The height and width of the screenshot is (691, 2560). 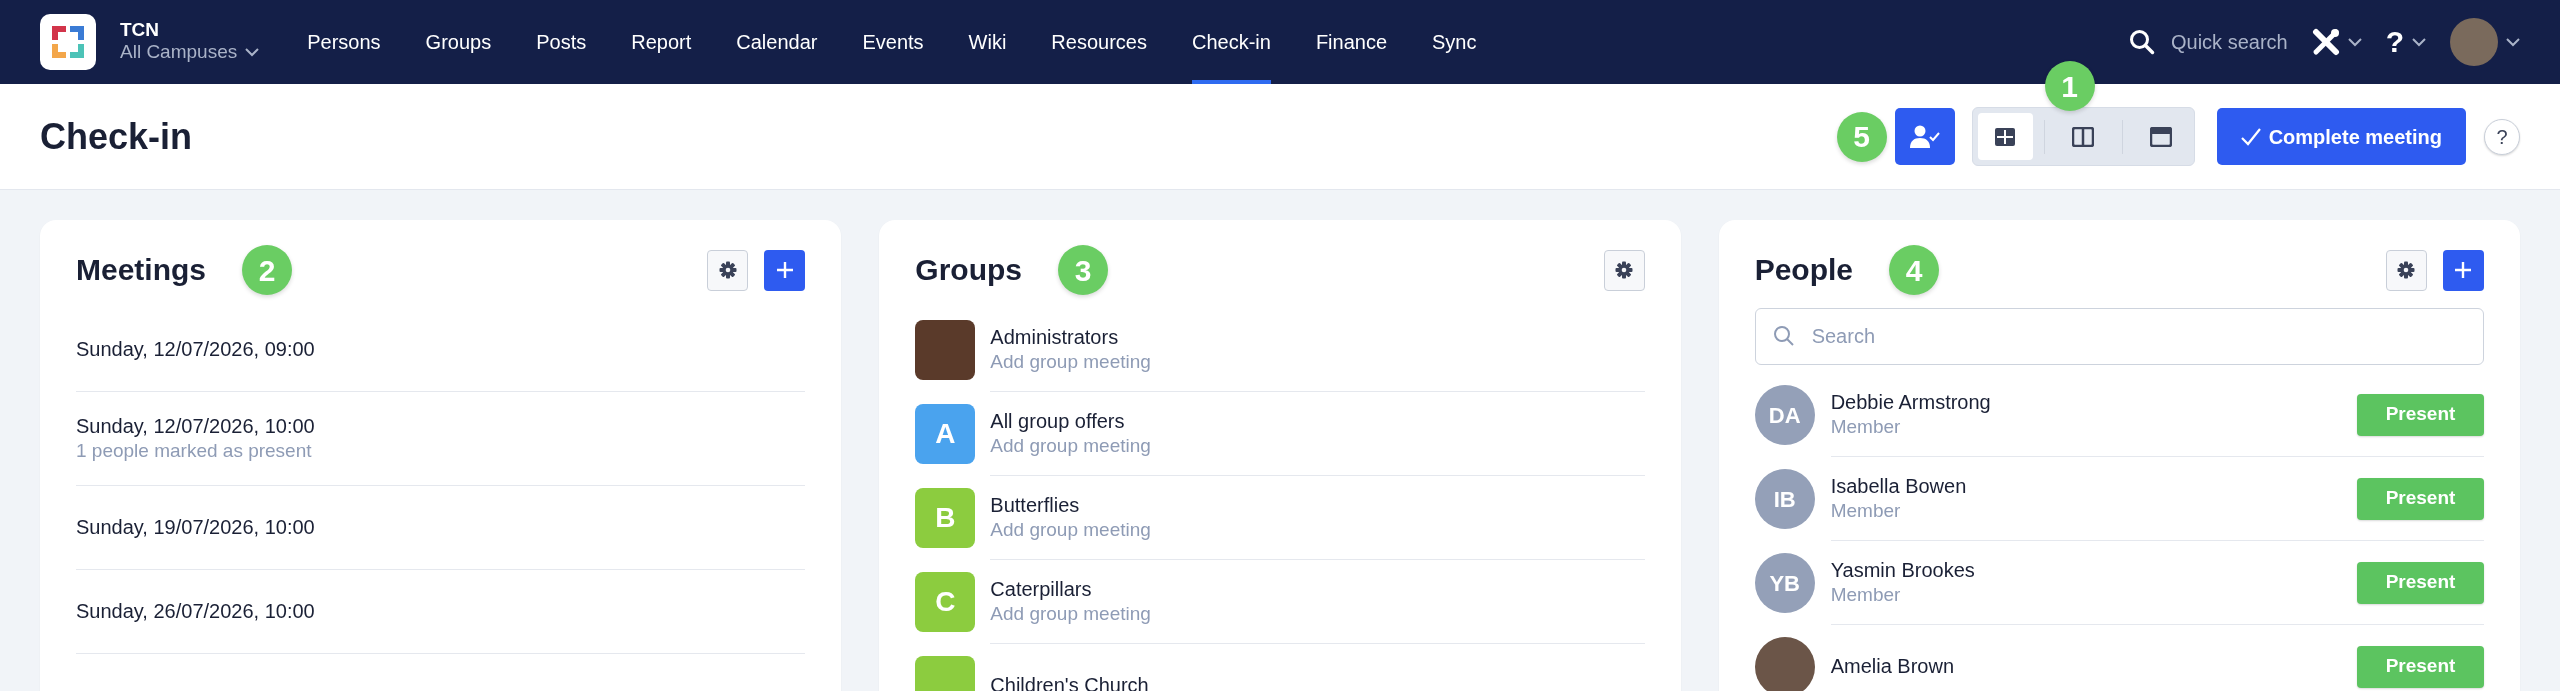 I want to click on group-name: Butterflies, so click(x=1317, y=506).